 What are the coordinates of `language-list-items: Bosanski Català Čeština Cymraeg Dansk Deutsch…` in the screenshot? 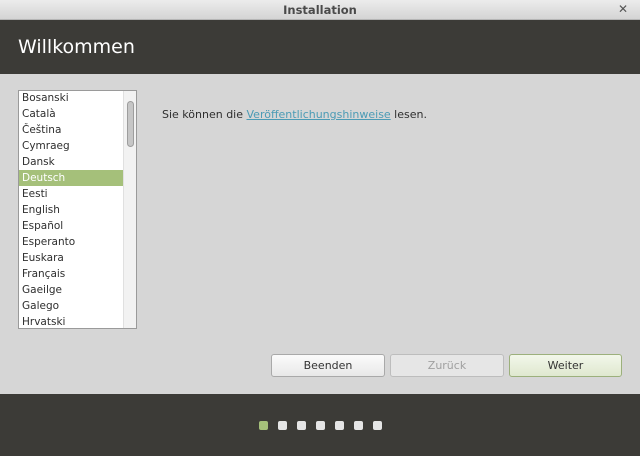 It's located at (71, 209).